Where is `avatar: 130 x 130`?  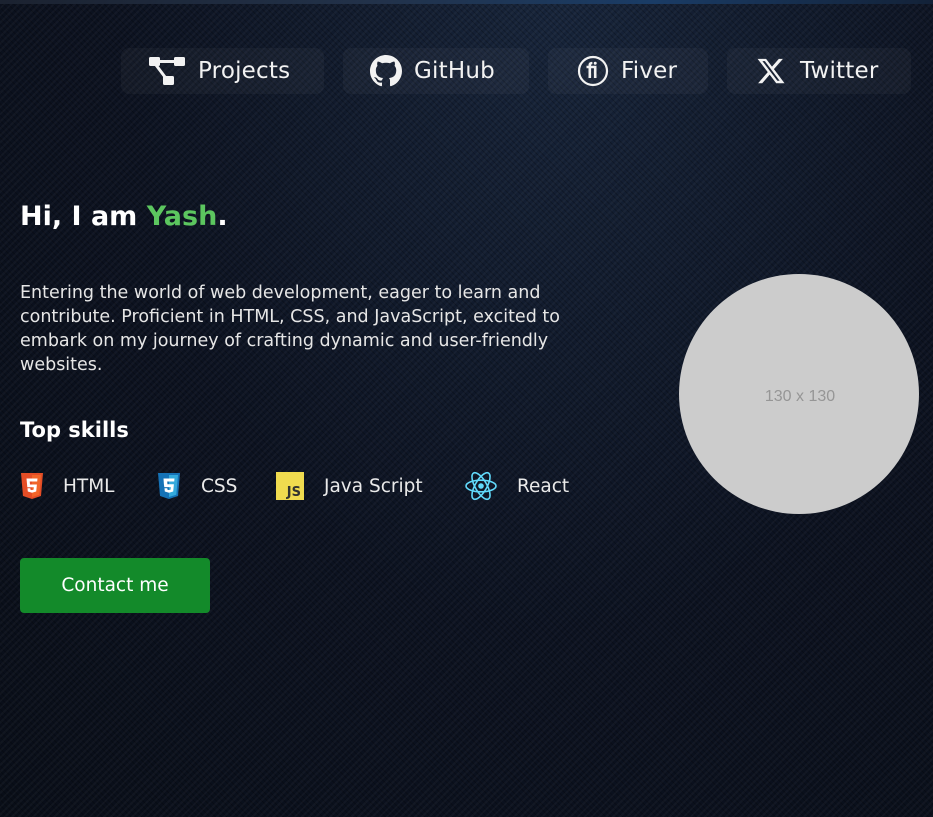
avatar: 130 x 130 is located at coordinates (799, 394).